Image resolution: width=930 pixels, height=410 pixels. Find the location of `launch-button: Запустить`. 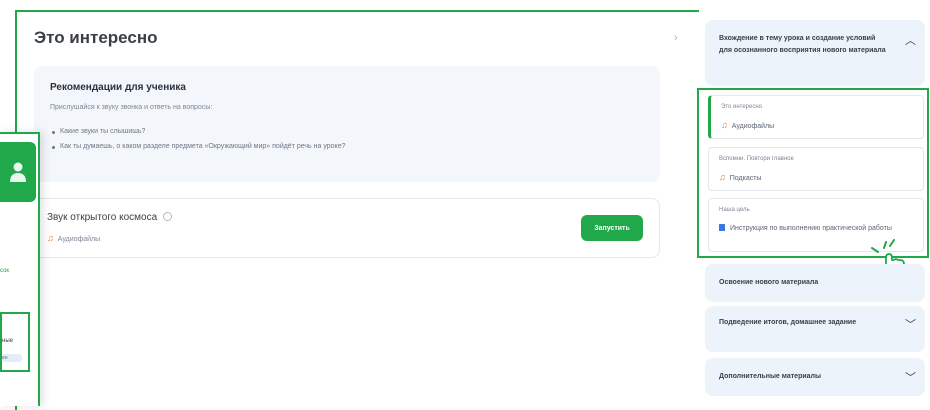

launch-button: Запустить is located at coordinates (612, 228).